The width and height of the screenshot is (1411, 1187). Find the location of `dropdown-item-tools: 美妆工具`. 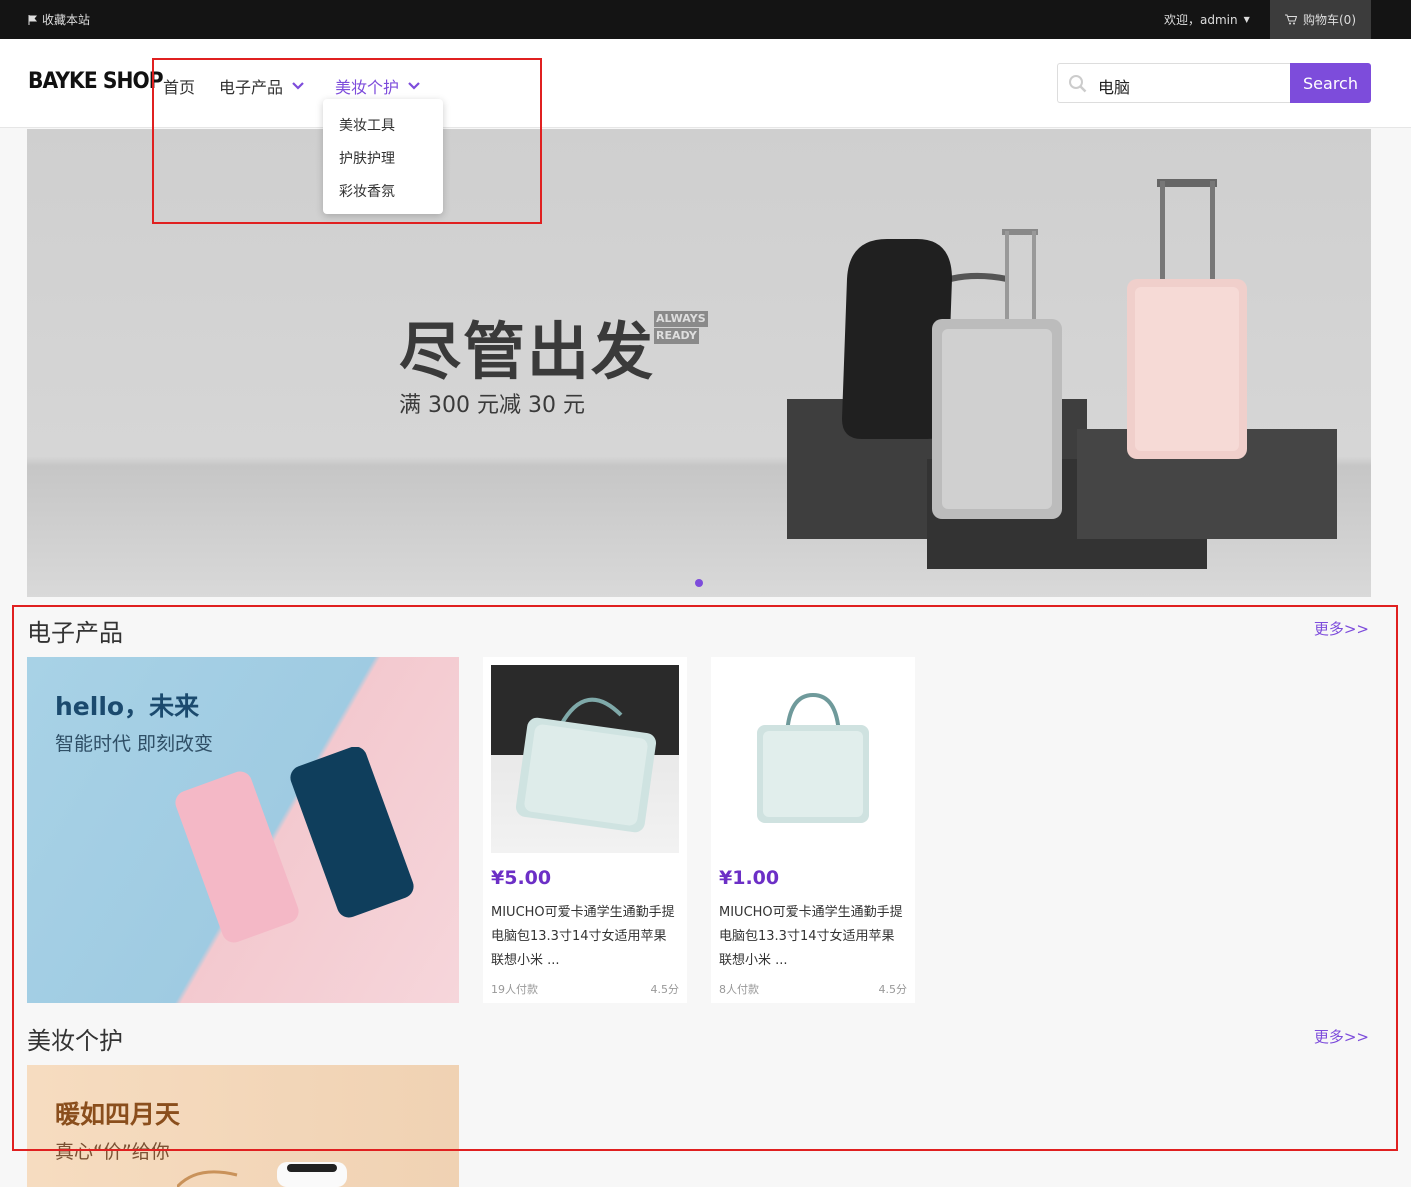

dropdown-item-tools: 美妆工具 is located at coordinates (367, 125).